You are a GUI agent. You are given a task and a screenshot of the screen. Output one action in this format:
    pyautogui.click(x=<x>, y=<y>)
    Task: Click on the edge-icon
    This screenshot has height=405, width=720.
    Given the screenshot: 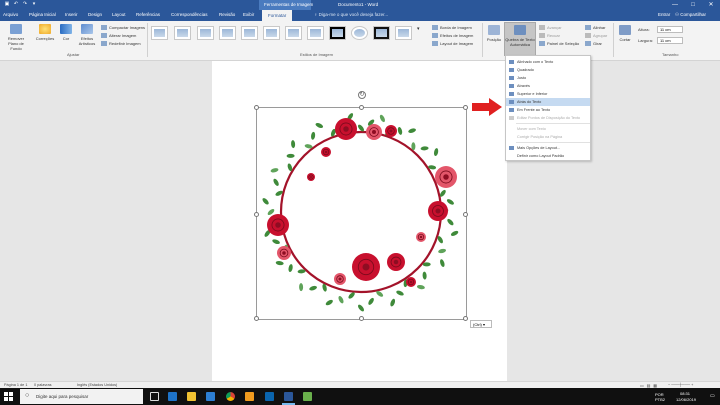 What is the action you would take?
    pyautogui.click(x=172, y=396)
    